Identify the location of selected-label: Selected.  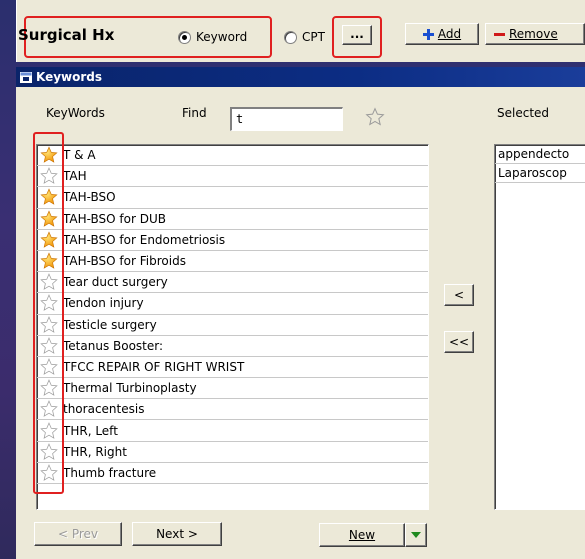
(523, 113).